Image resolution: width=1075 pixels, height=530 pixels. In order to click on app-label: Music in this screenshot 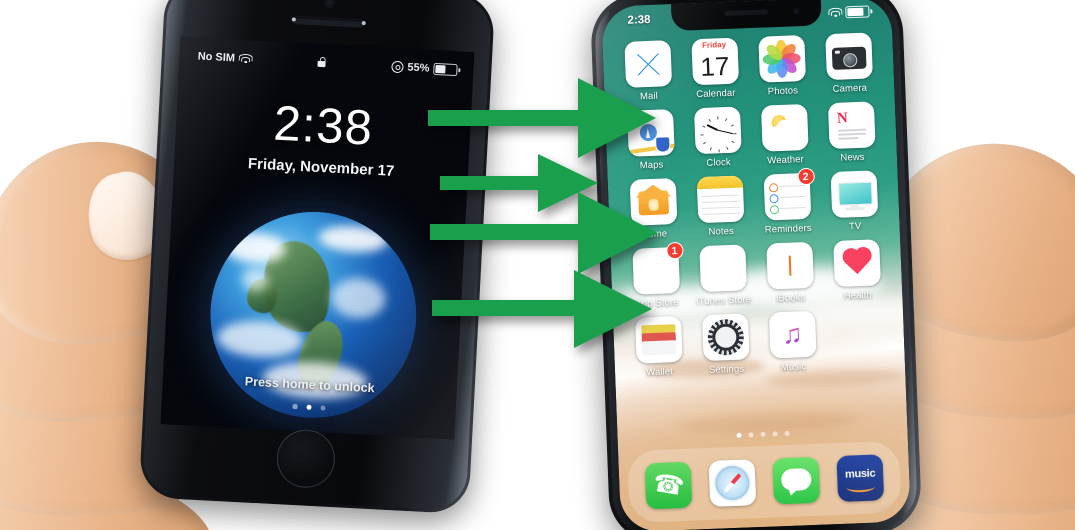, I will do `click(793, 367)`.